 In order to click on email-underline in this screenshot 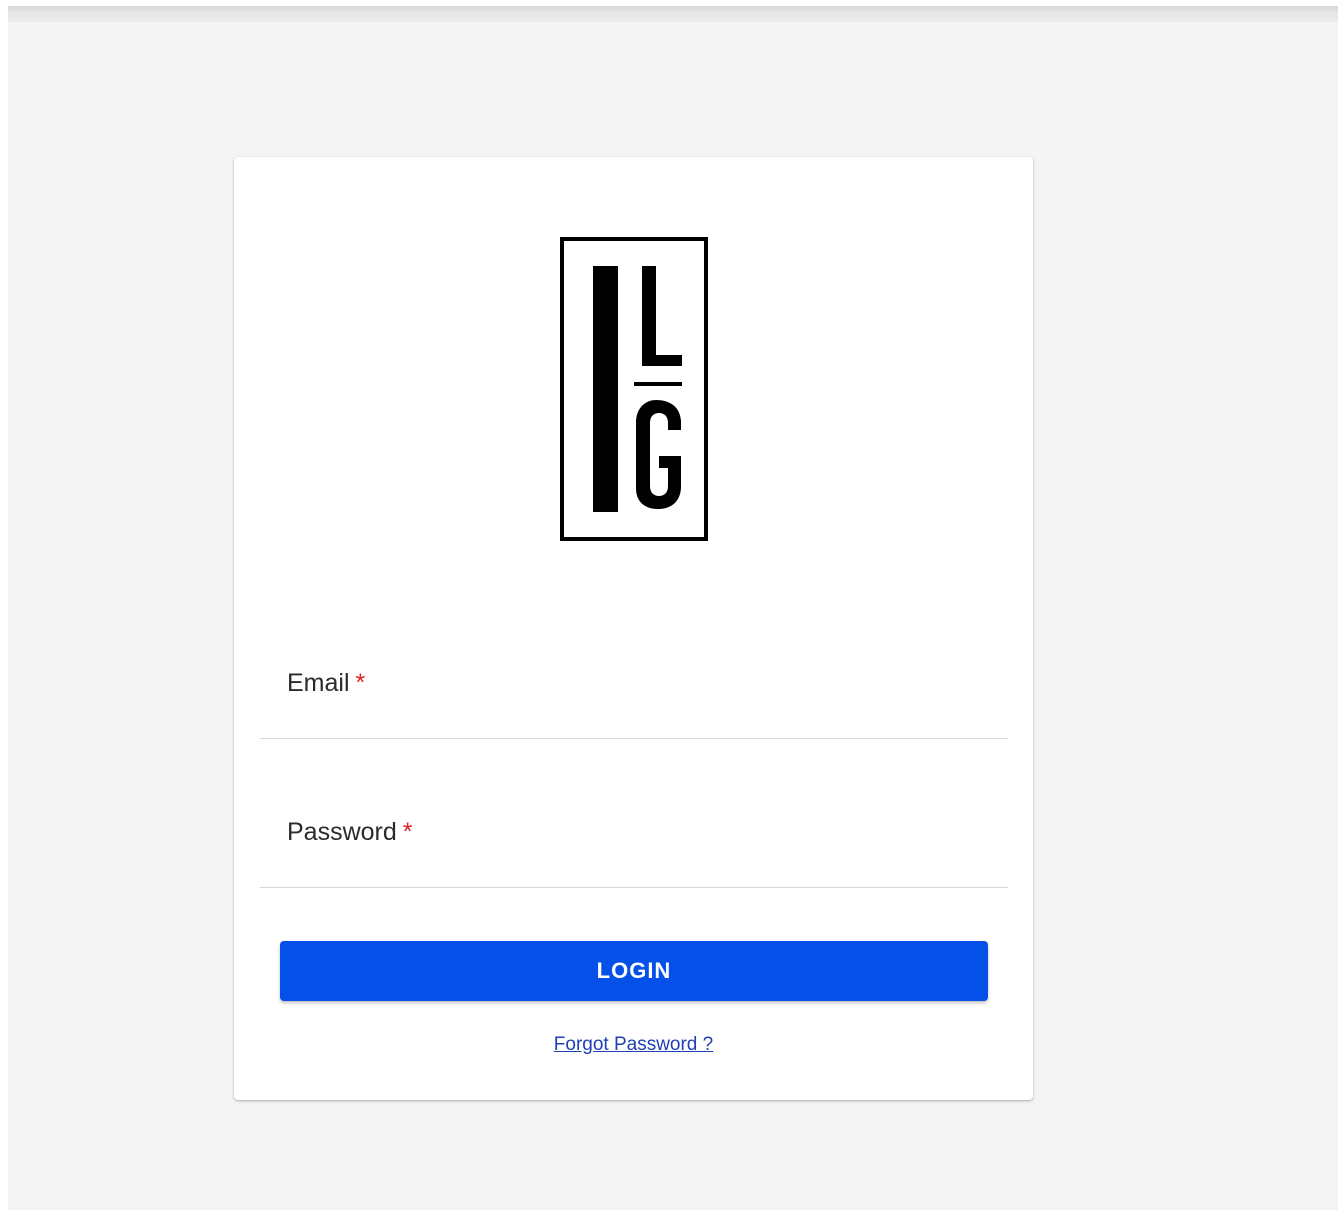, I will do `click(634, 738)`.